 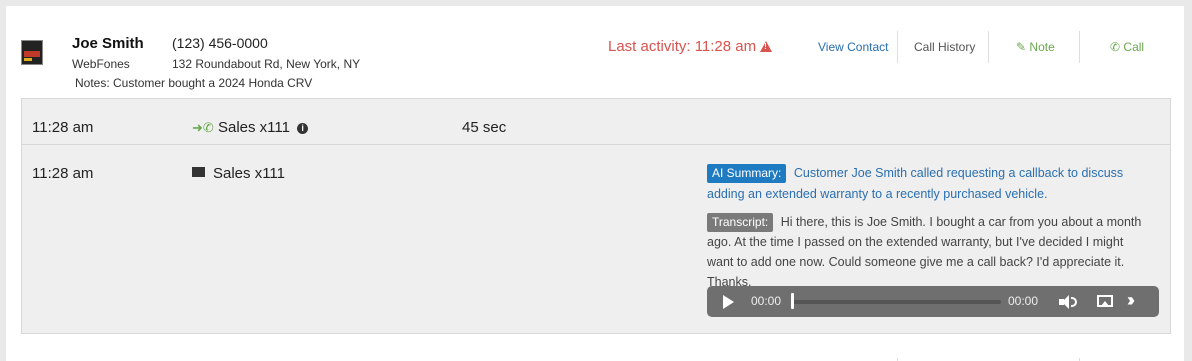 I want to click on view-contact-link: View Contact, so click(x=853, y=47).